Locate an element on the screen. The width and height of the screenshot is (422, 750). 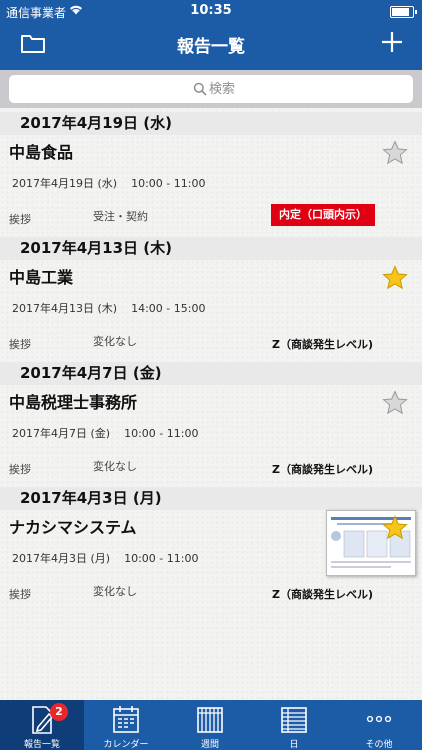
top-bar: 通信事業者 10:35 報告一覧 is located at coordinates (211, 35).